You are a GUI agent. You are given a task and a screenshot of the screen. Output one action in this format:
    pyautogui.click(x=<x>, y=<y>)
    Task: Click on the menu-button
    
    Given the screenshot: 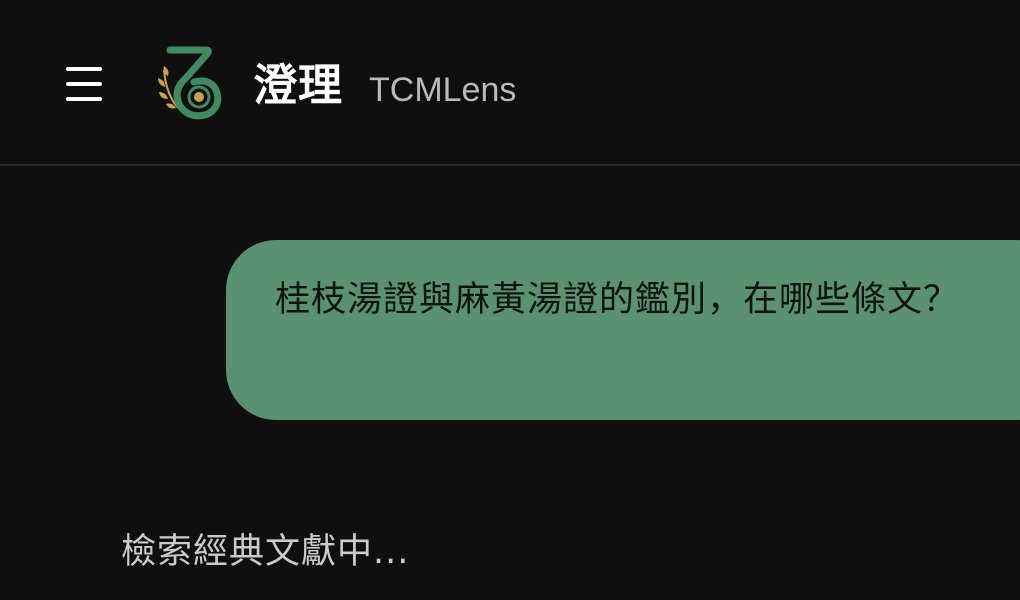 What is the action you would take?
    pyautogui.click(x=84, y=84)
    